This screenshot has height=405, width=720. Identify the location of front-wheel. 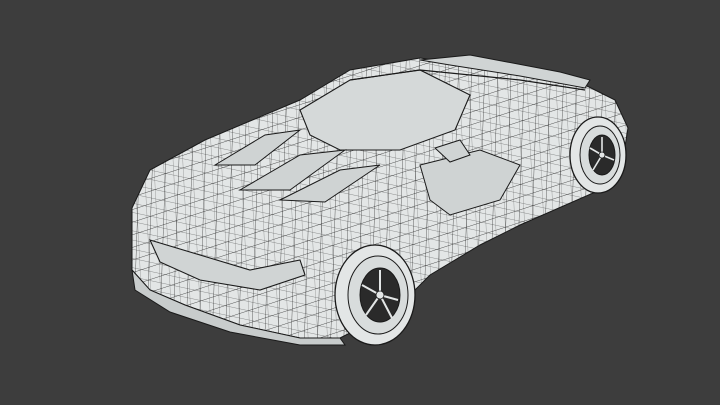
(375, 295).